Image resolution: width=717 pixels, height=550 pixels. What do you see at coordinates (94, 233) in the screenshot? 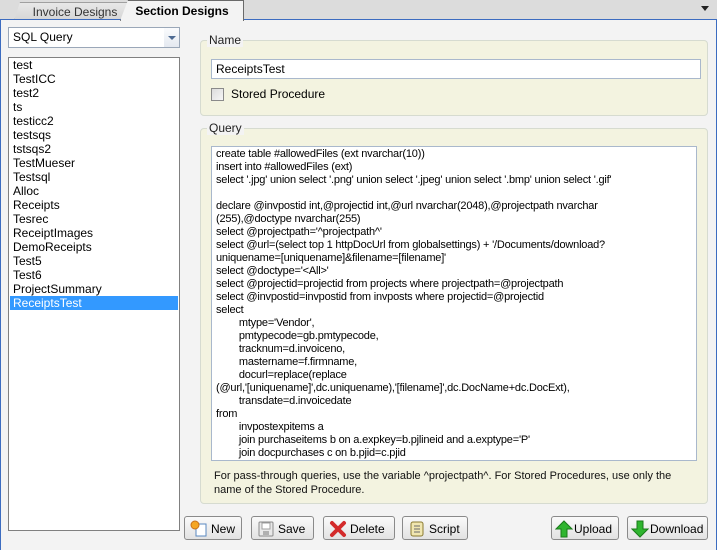
I see `list-item: ReceiptImages` at bounding box center [94, 233].